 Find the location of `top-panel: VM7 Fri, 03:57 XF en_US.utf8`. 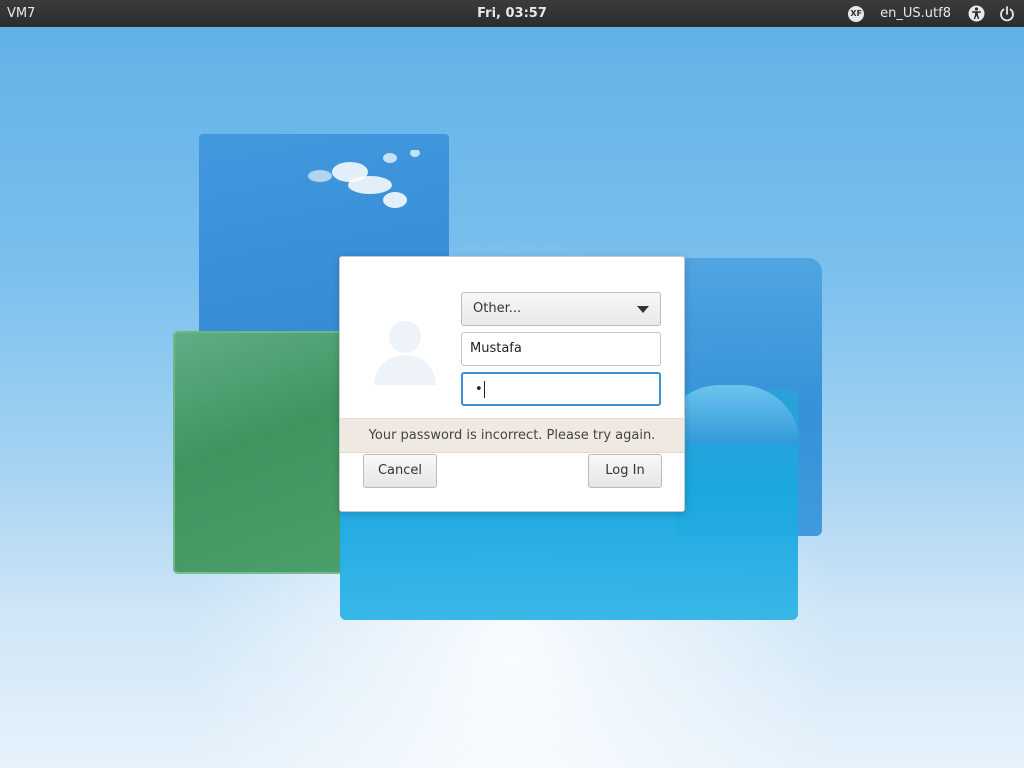

top-panel: VM7 Fri, 03:57 XF en_US.utf8 is located at coordinates (512, 13).